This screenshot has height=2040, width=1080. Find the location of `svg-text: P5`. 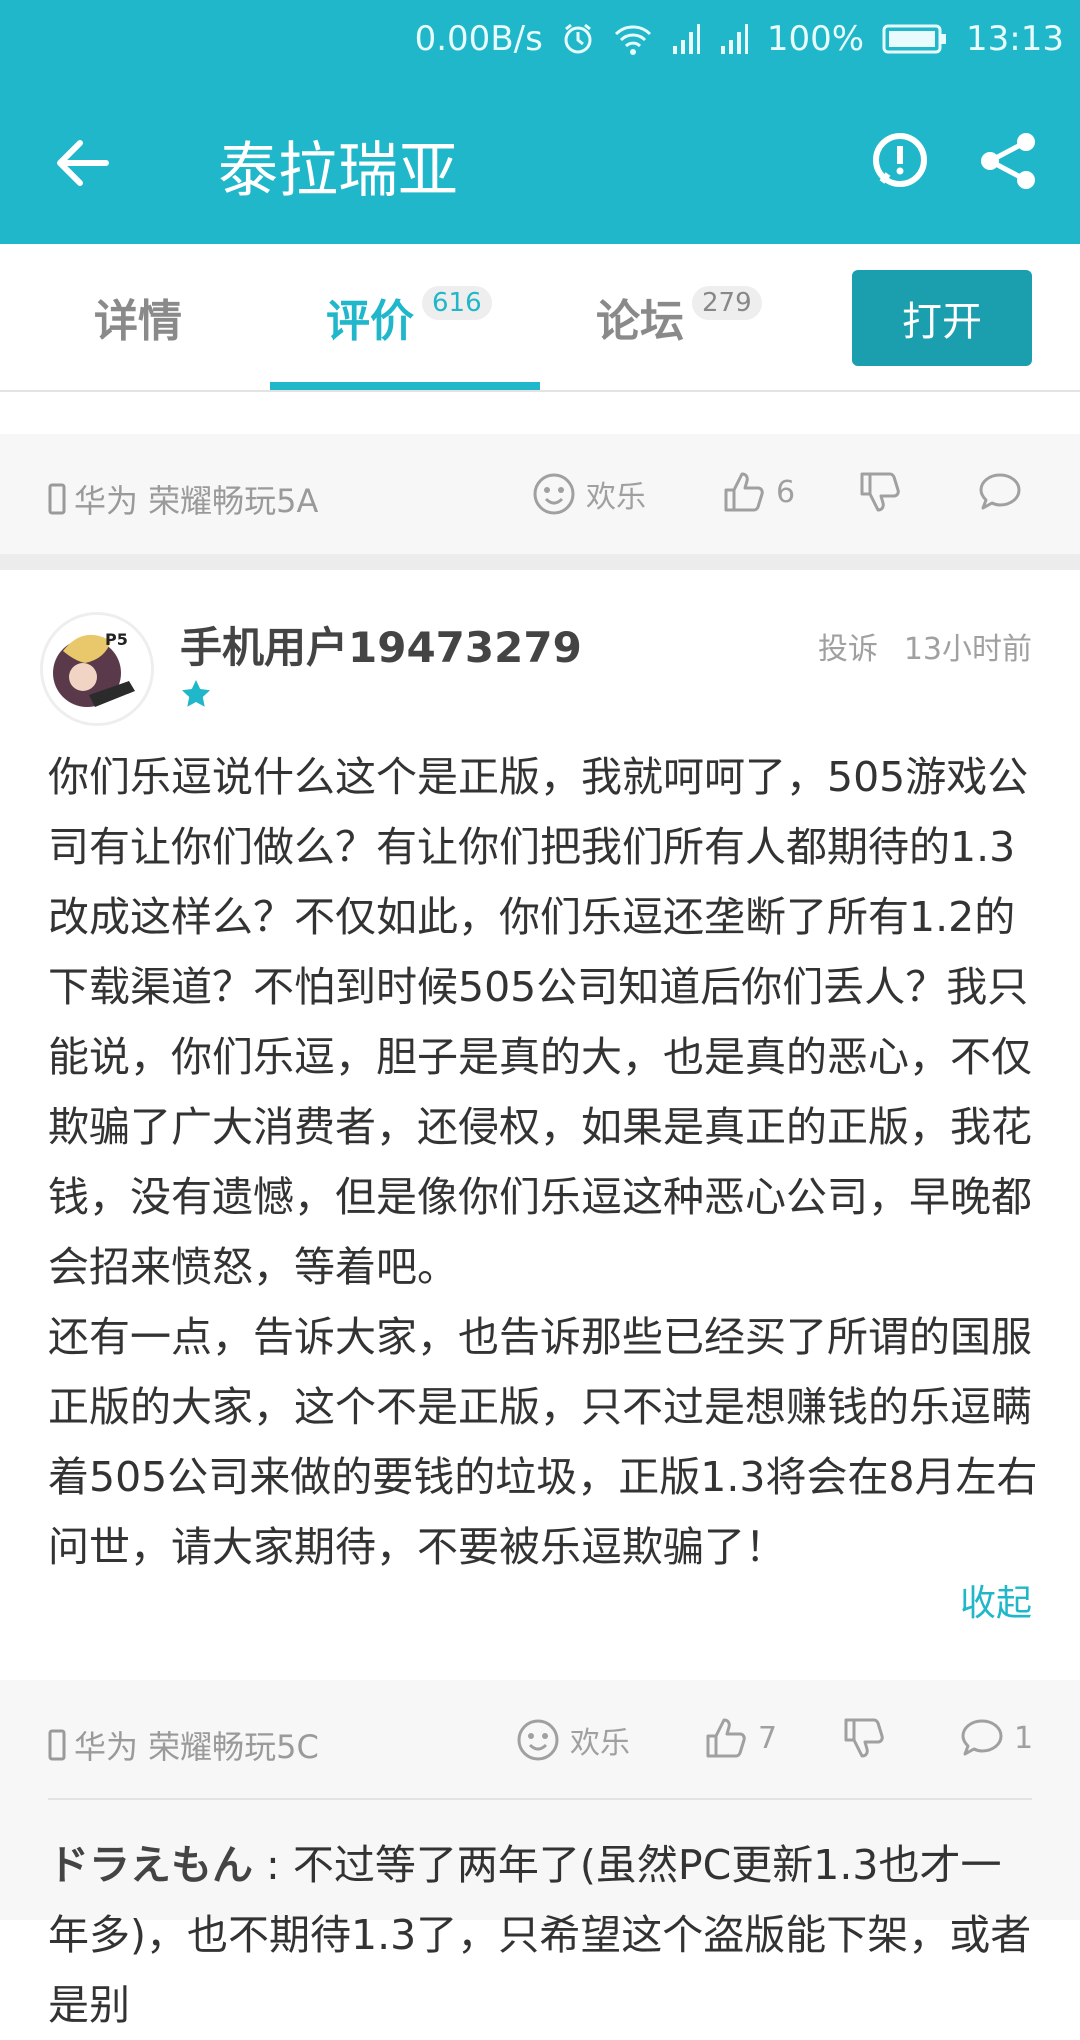

svg-text: P5 is located at coordinates (116, 639).